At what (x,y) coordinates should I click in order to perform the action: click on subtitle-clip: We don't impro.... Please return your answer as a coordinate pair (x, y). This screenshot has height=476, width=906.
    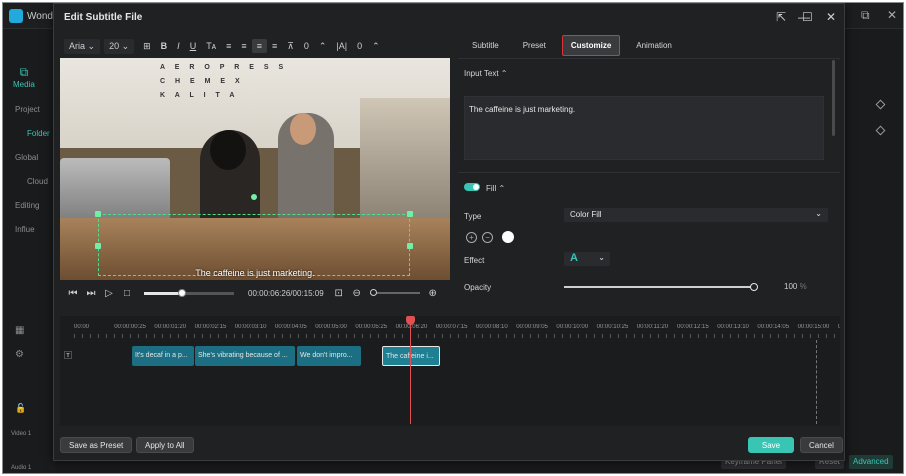
    Looking at the image, I should click on (329, 356).